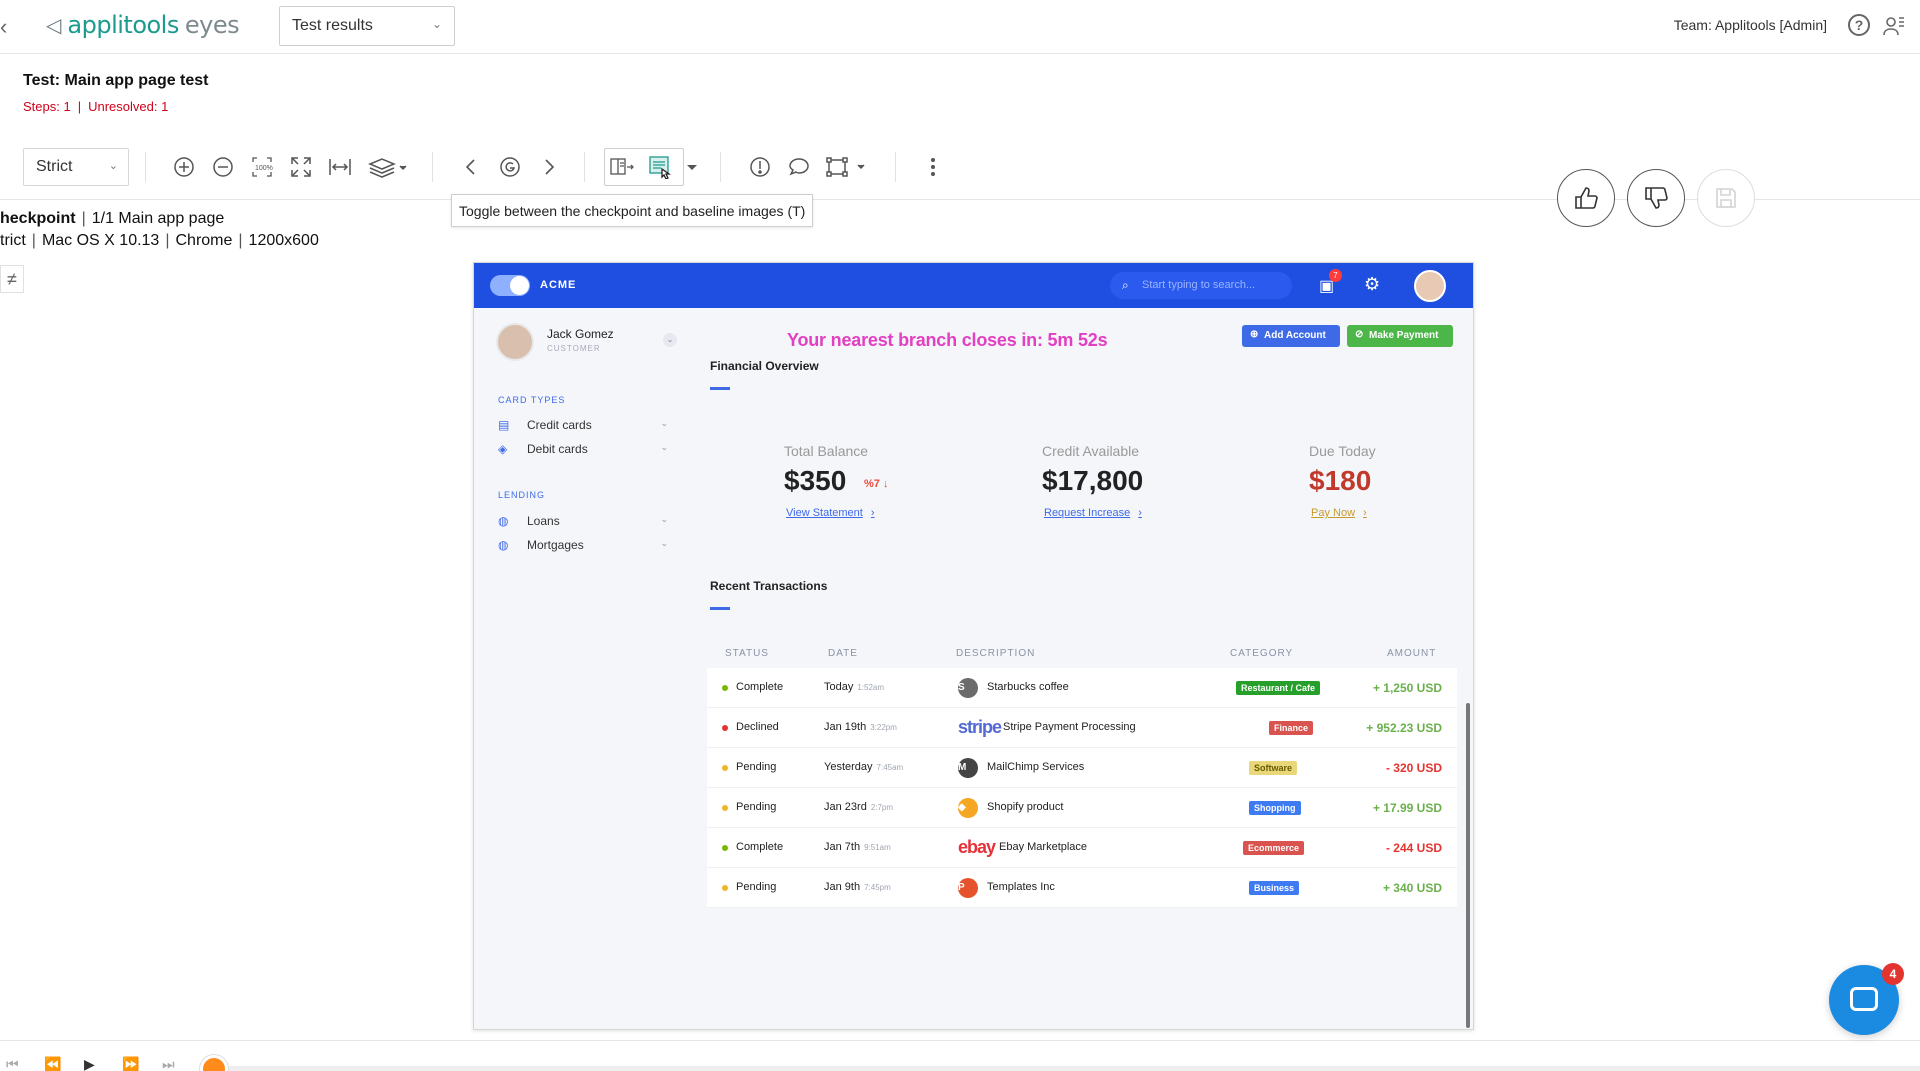  What do you see at coordinates (510, 285) in the screenshot?
I see `acme-toggle-icon` at bounding box center [510, 285].